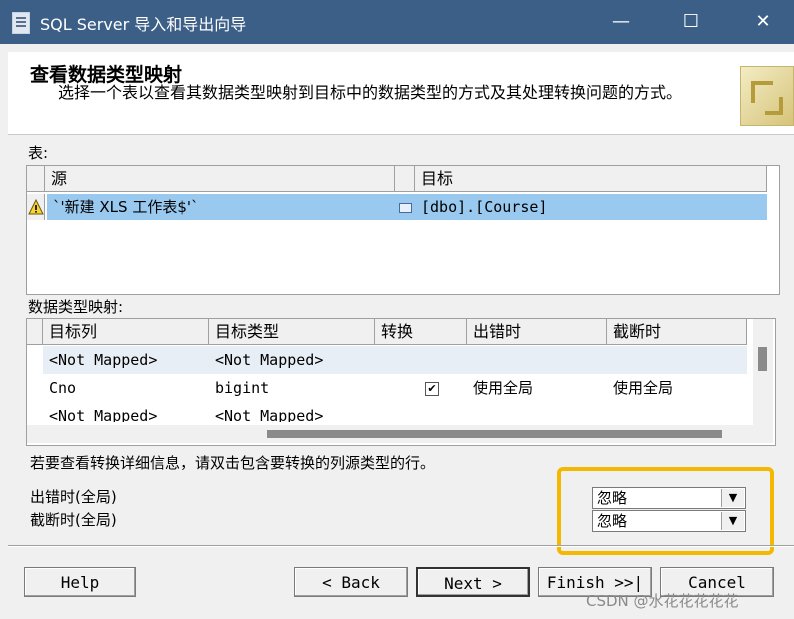  Describe the element at coordinates (73, 497) in the screenshot. I see `on-error-global-label: 出错时(全局)` at that location.